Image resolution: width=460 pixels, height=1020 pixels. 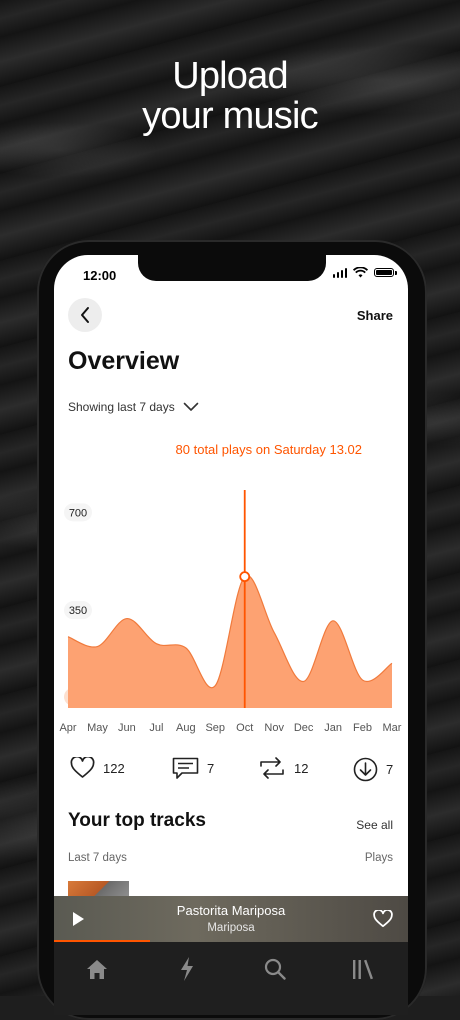 What do you see at coordinates (100, 275) in the screenshot?
I see `status-time: 12:00` at bounding box center [100, 275].